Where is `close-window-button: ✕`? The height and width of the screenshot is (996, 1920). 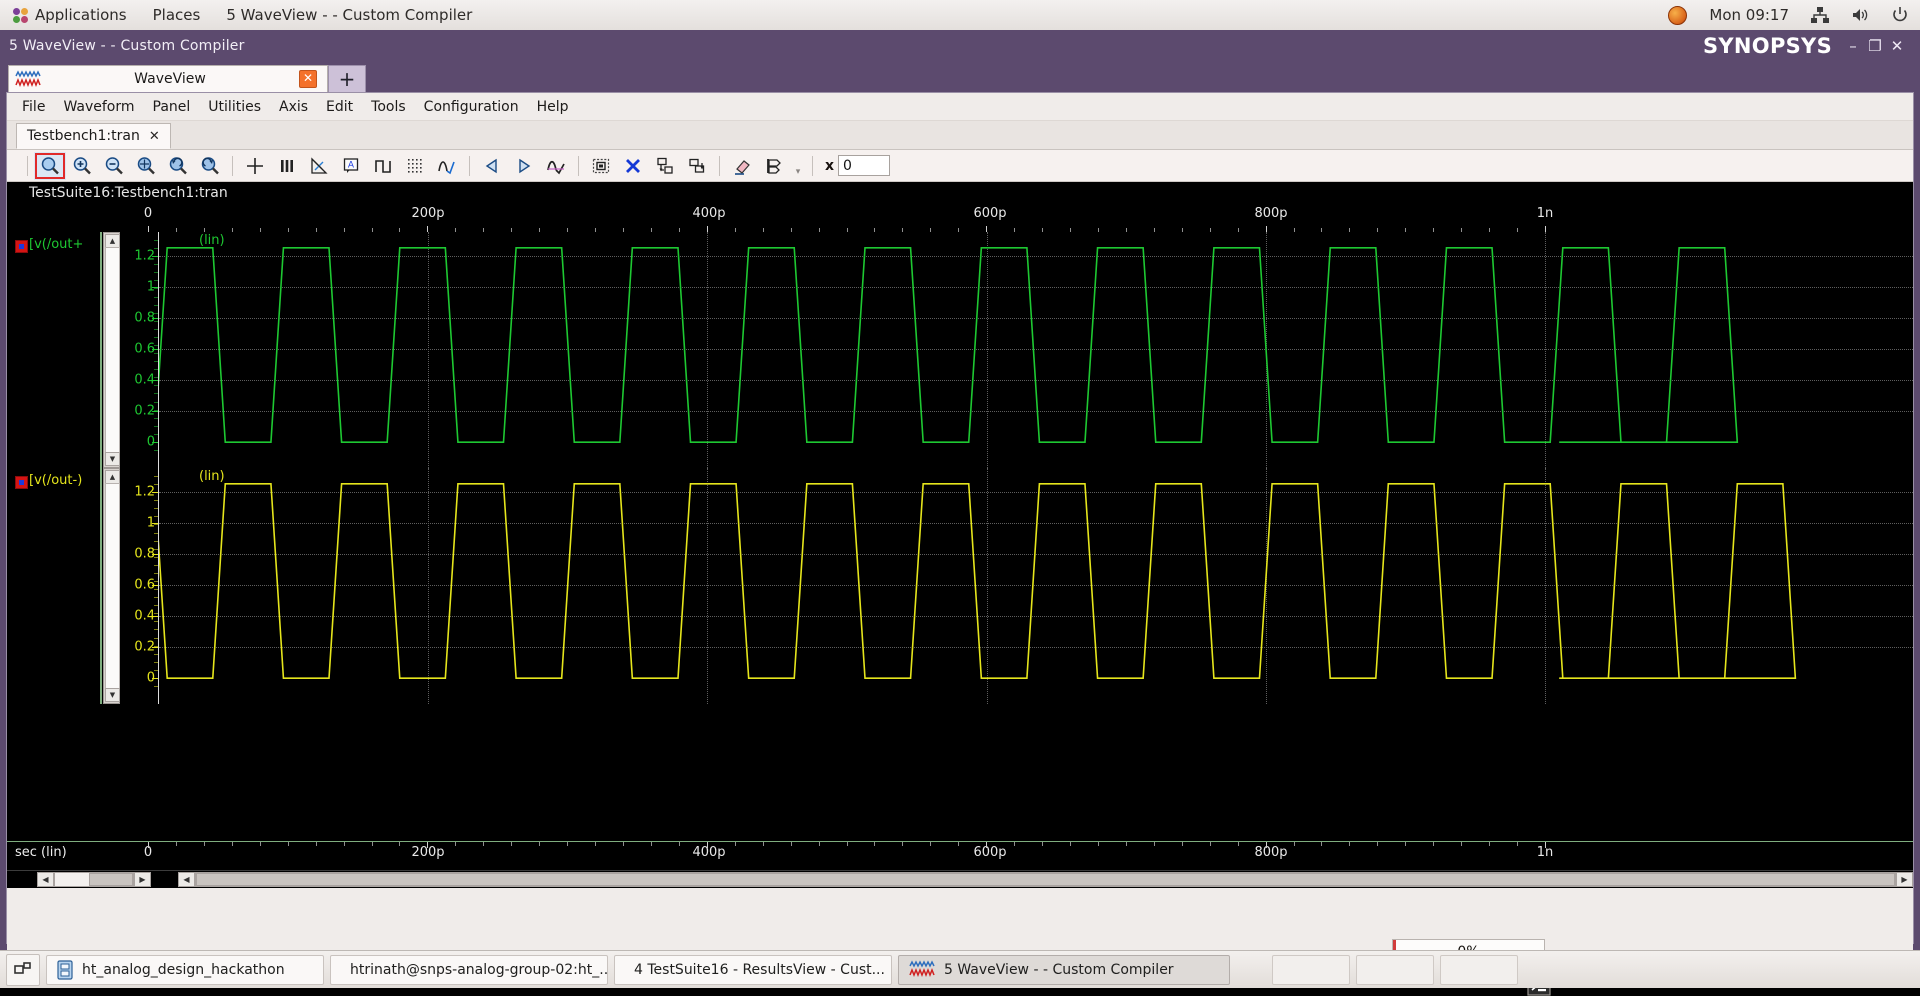
close-window-button: ✕ is located at coordinates (1903, 46).